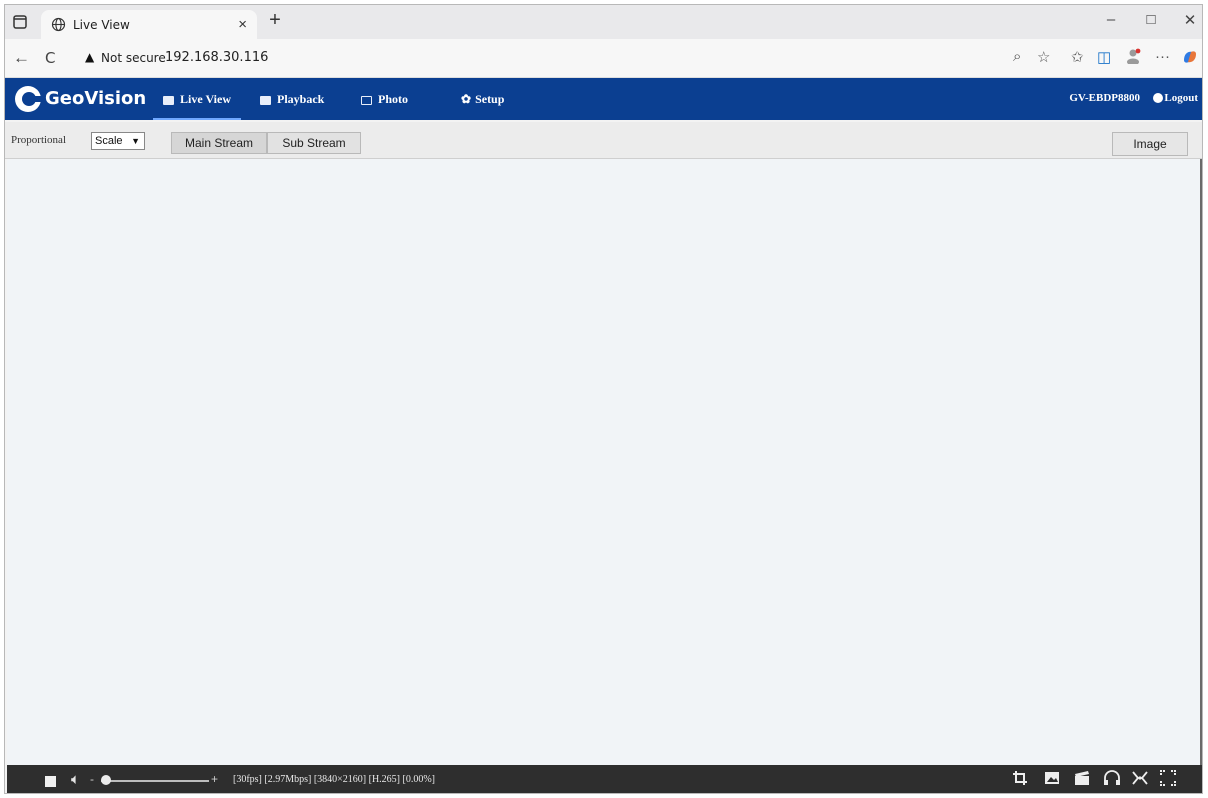 This screenshot has height=798, width=1208. Describe the element at coordinates (1190, 59) in the screenshot. I see `copilot-icon` at that location.